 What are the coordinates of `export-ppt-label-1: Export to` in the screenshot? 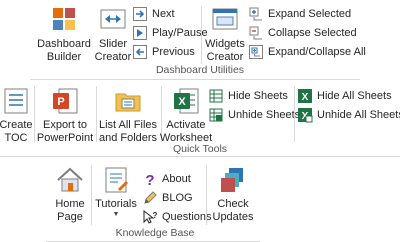 It's located at (65, 125).